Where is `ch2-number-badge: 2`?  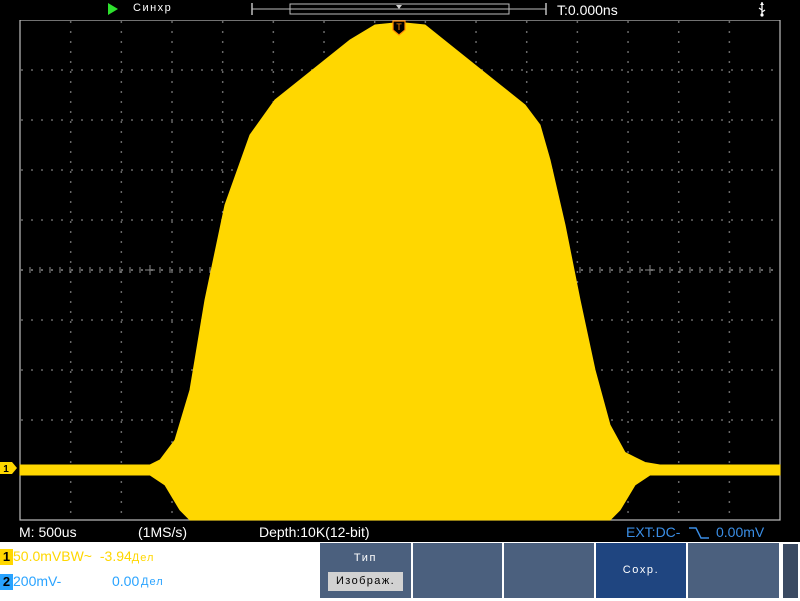
ch2-number-badge: 2 is located at coordinates (6, 582).